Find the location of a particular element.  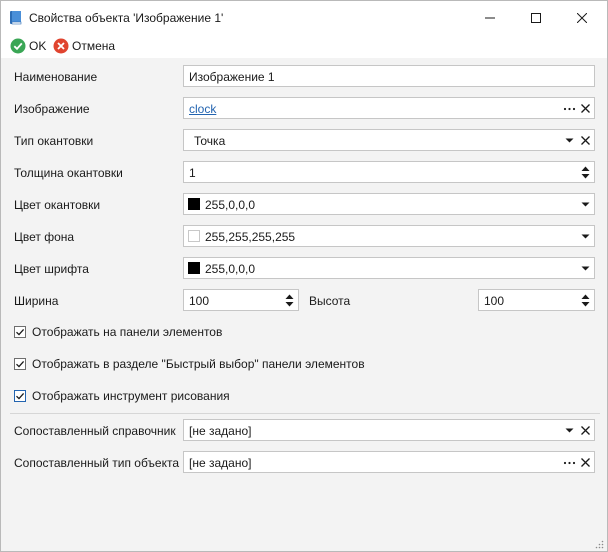

cancel-label: Отмена is located at coordinates (94, 46).